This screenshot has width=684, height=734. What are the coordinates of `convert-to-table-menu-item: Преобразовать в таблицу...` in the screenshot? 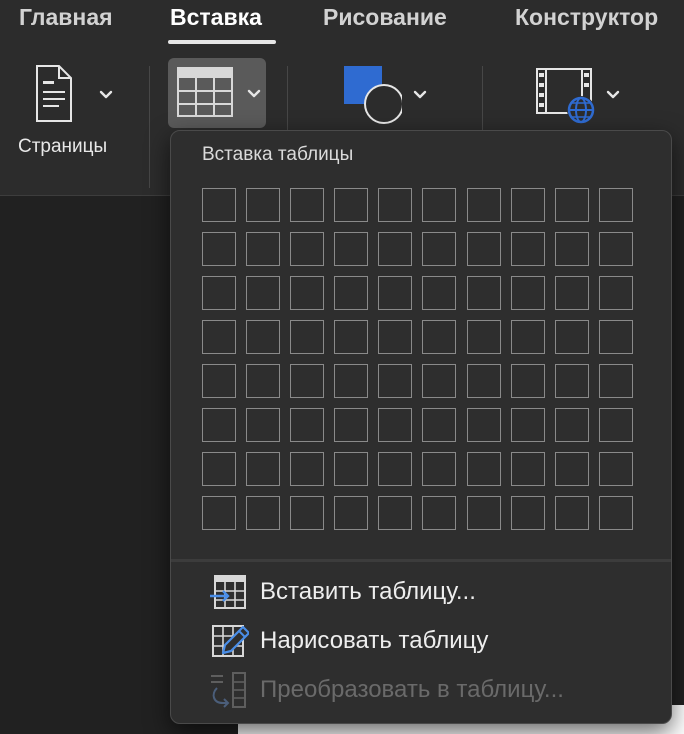 It's located at (429, 690).